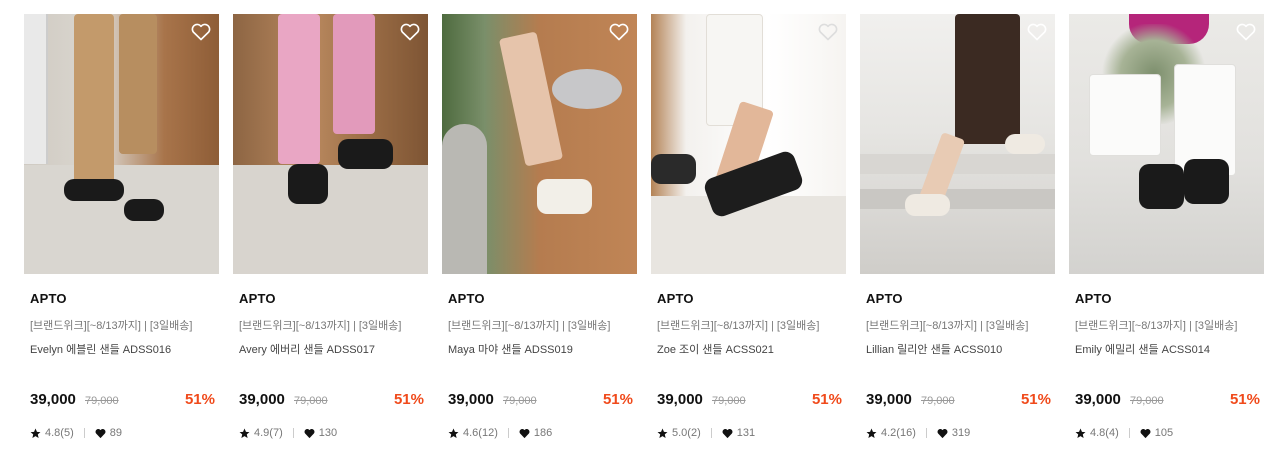  Describe the element at coordinates (307, 349) in the screenshot. I see `product-name: Avery 에버리 샌들 ADSS017` at that location.